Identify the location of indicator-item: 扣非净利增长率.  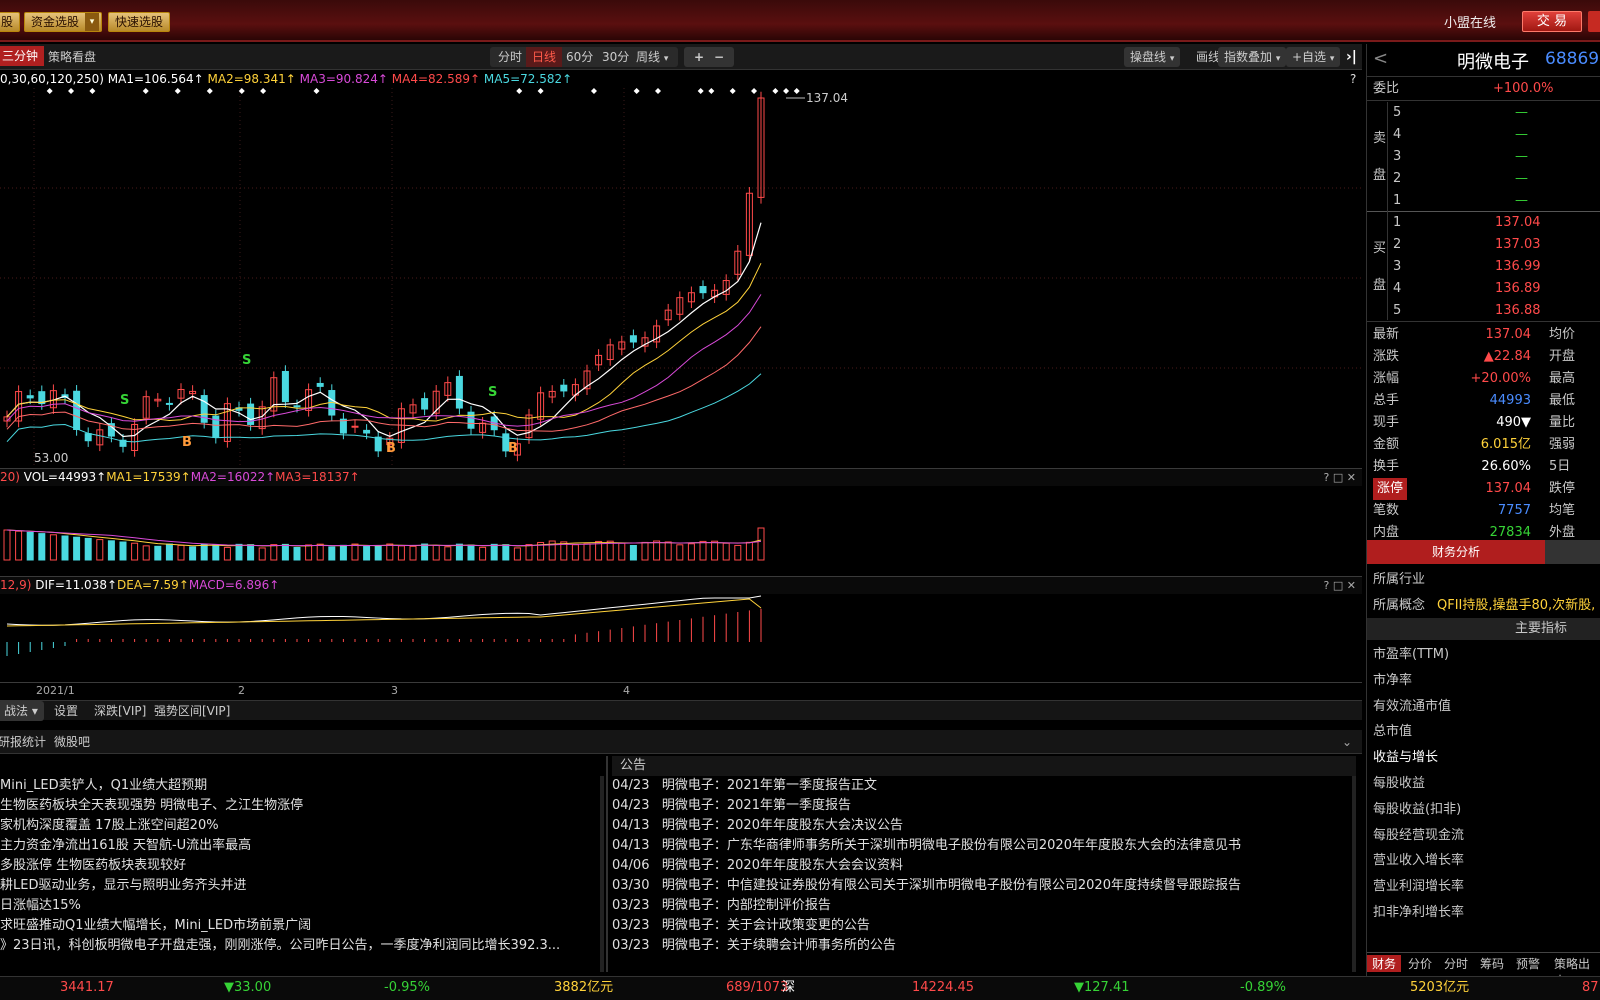
(1483, 913).